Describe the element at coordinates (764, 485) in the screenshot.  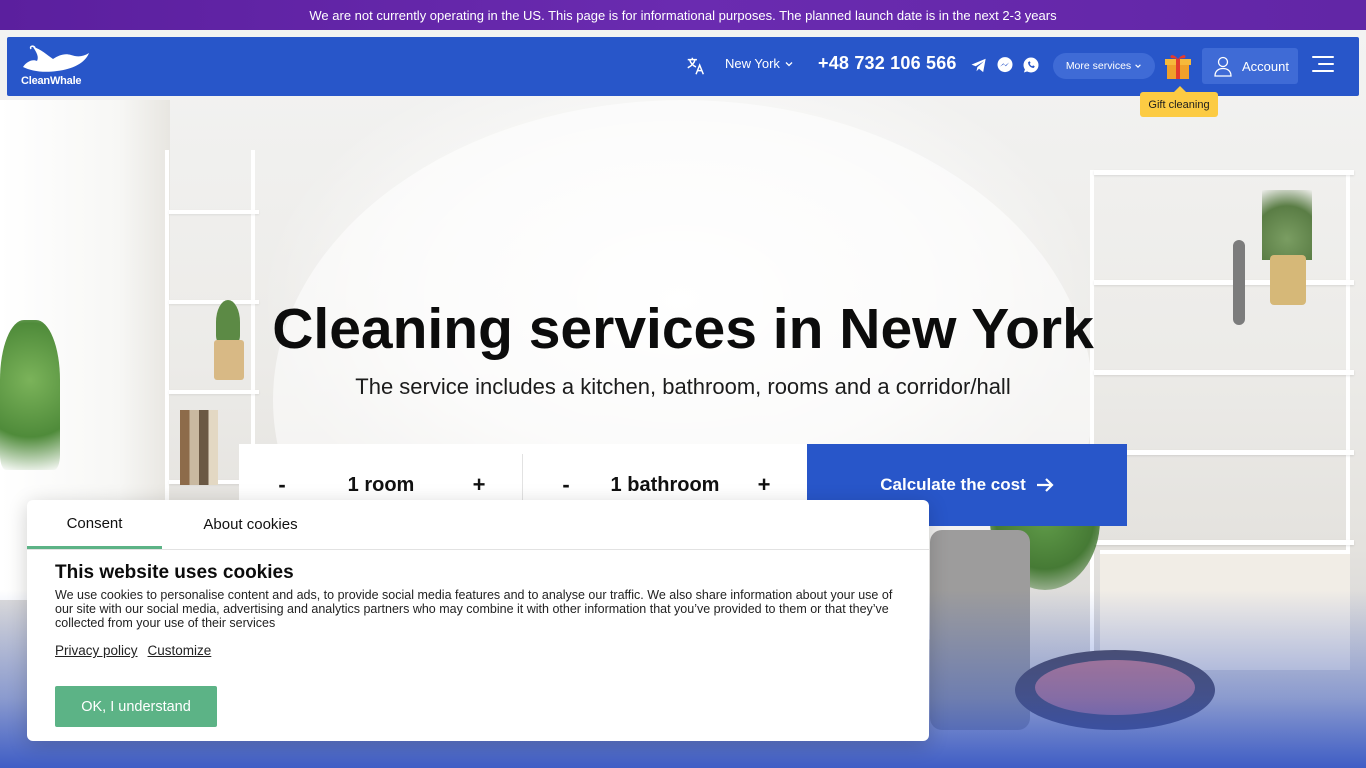
I see `bathrooms-plus-button: +` at that location.